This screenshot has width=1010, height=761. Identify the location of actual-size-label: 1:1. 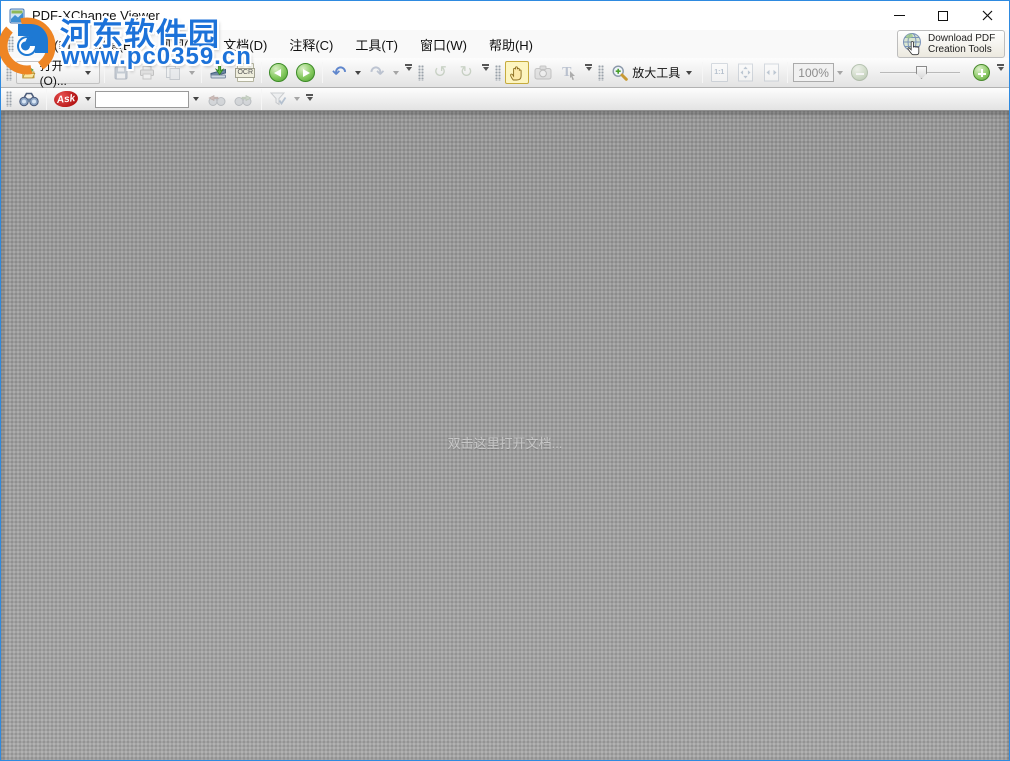
(719, 72).